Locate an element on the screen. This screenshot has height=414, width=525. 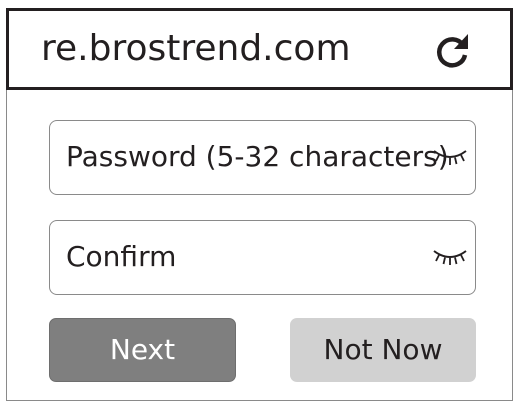
confirm-placeholder: Confirm is located at coordinates (121, 256).